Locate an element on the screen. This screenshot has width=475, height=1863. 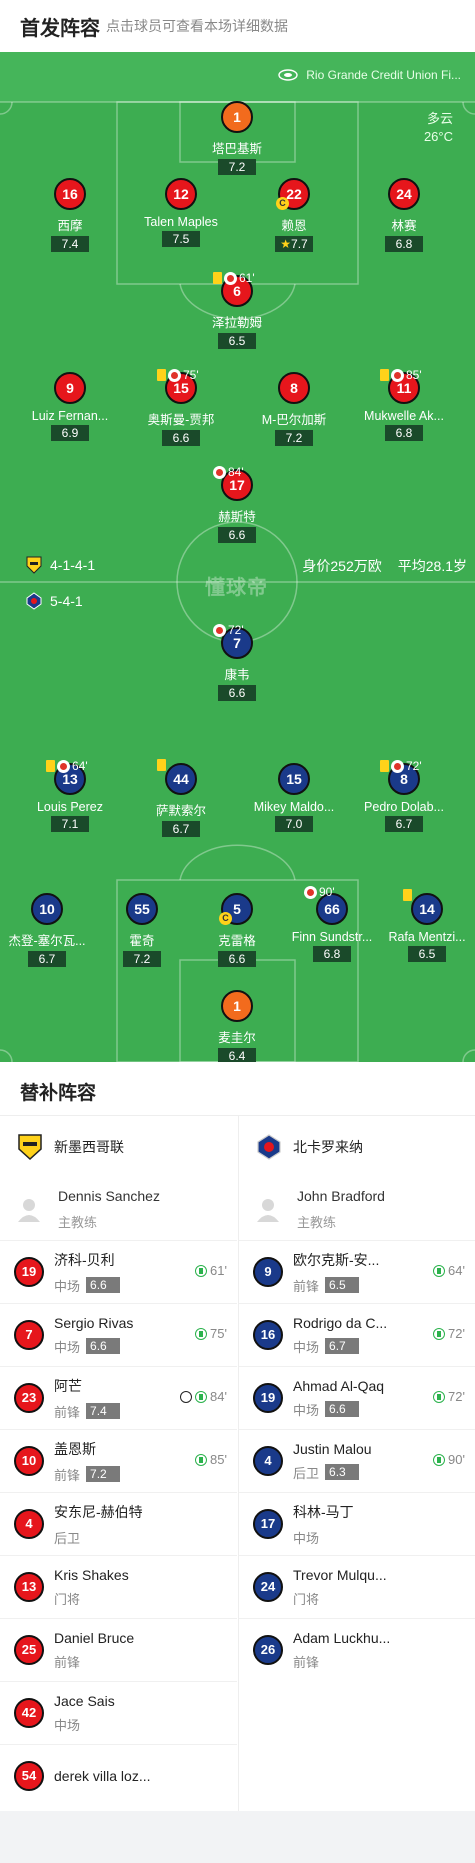
sub-player: 26 Adam Luckhu... 前锋 is located at coordinates (357, 1649).